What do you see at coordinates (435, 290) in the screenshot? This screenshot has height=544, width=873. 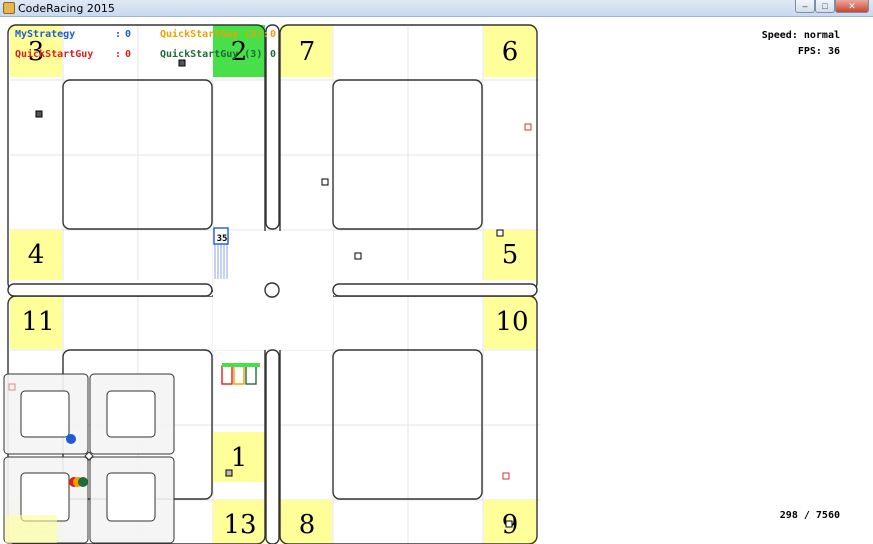 I see `rail-right` at bounding box center [435, 290].